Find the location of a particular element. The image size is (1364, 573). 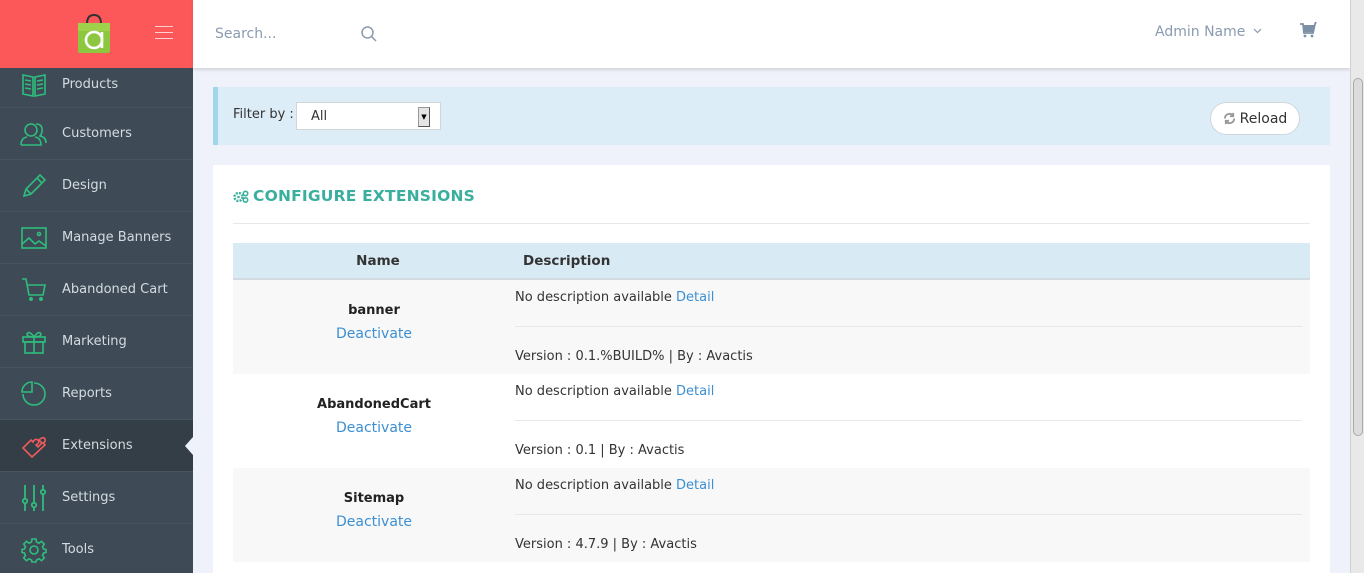

table-header: Name Description is located at coordinates (771, 261).